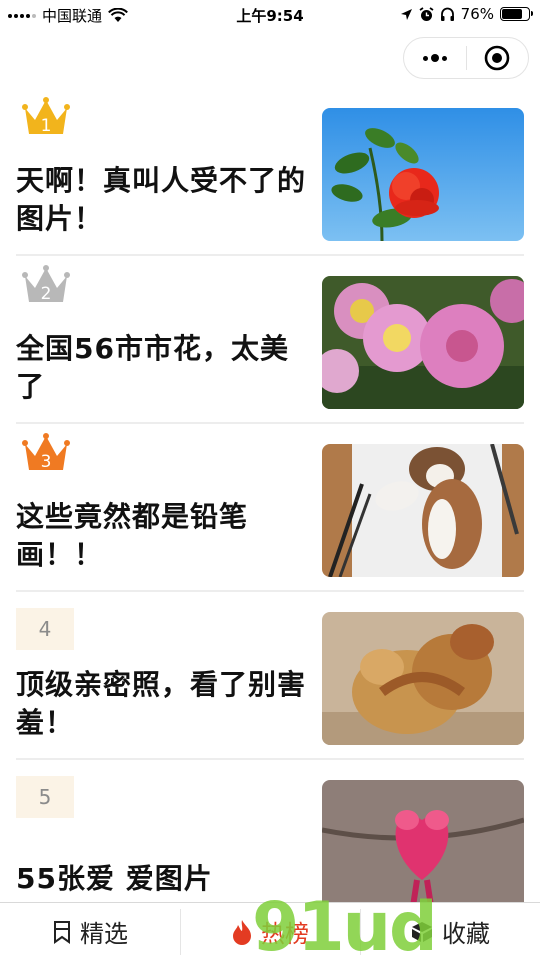  Describe the element at coordinates (132, 535) in the screenshot. I see `item-title: 这些竟然都是铅笔画！！` at that location.